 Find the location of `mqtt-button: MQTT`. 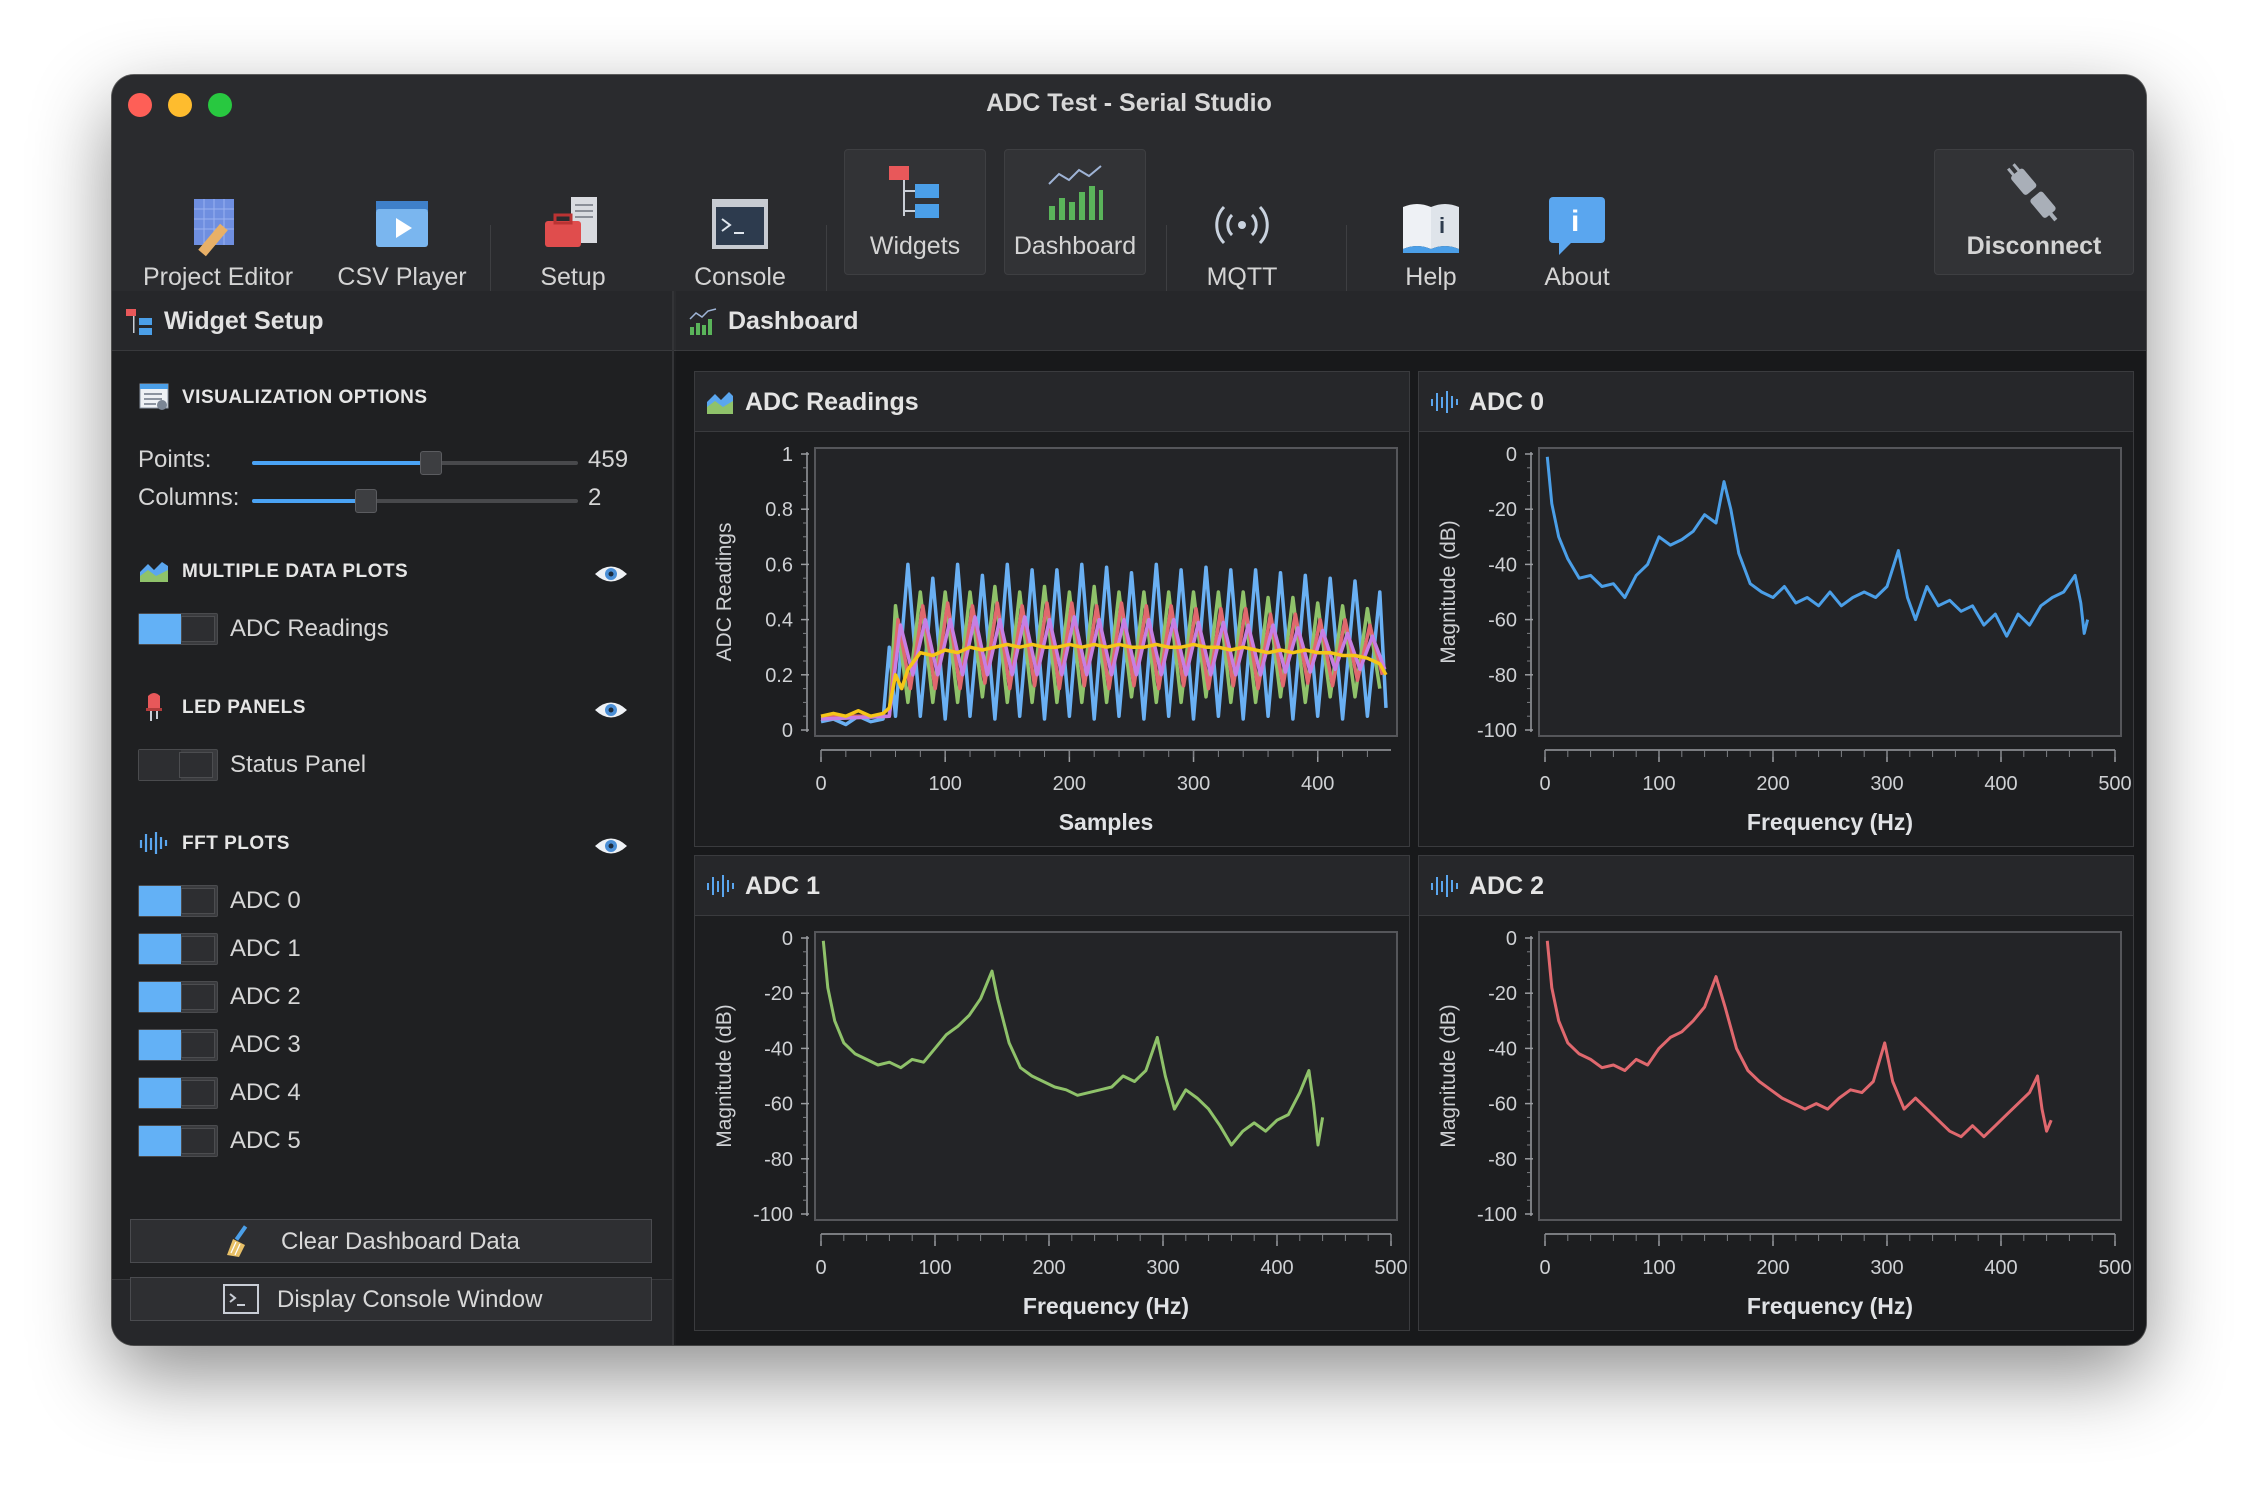

mqtt-button: MQTT is located at coordinates (1242, 235).